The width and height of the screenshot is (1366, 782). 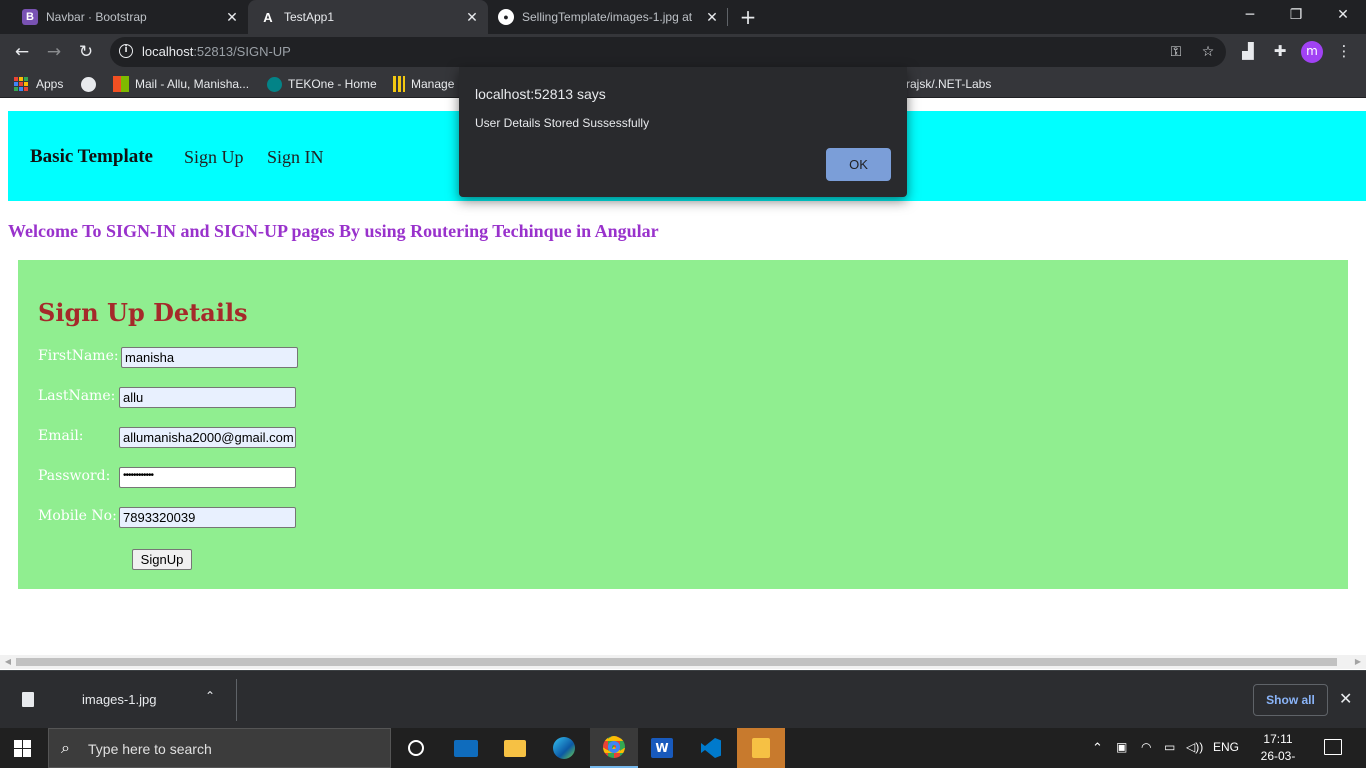 I want to click on lastname-label: LastName:, so click(x=77, y=396).